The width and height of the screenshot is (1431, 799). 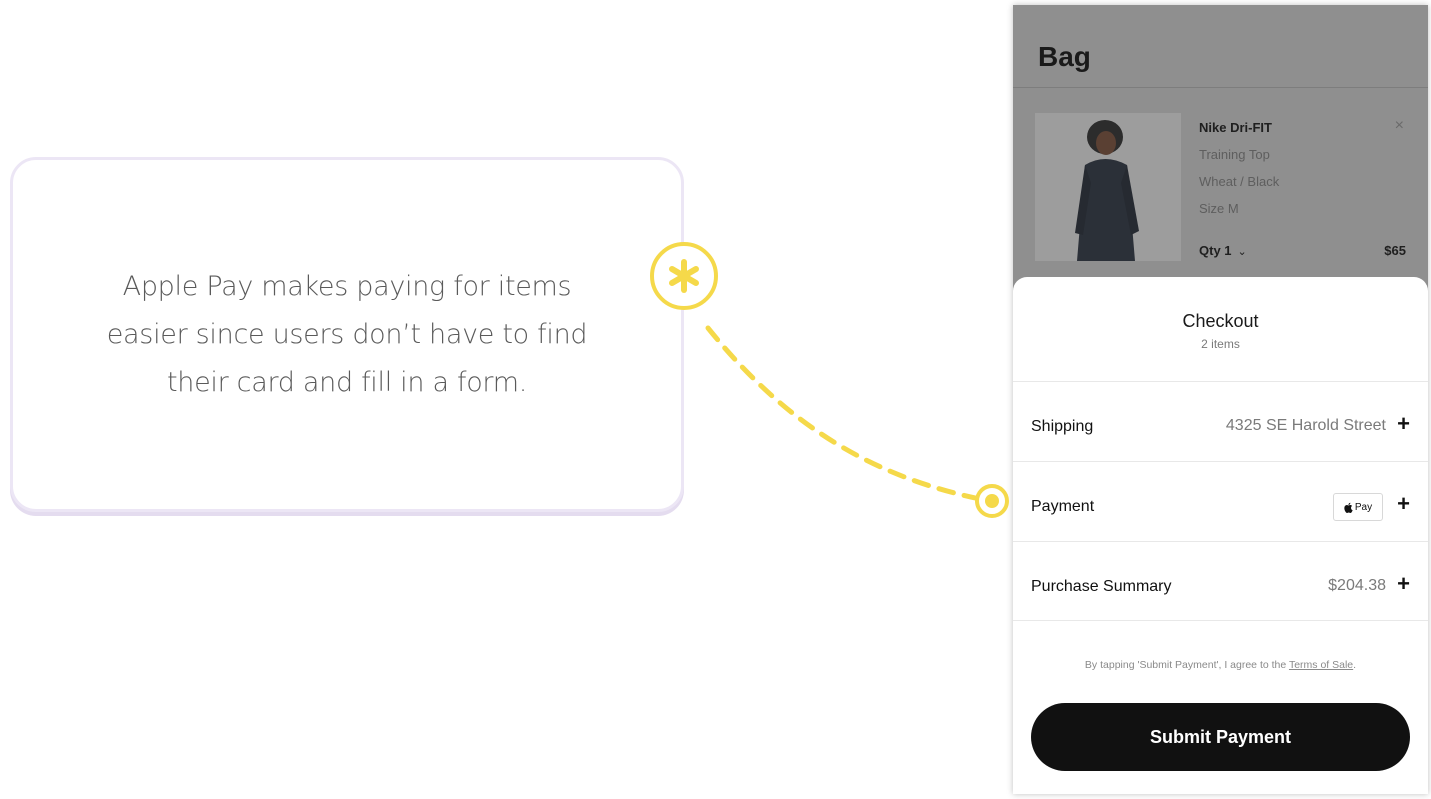 I want to click on apple-pay-badge: Pay, so click(x=1358, y=507).